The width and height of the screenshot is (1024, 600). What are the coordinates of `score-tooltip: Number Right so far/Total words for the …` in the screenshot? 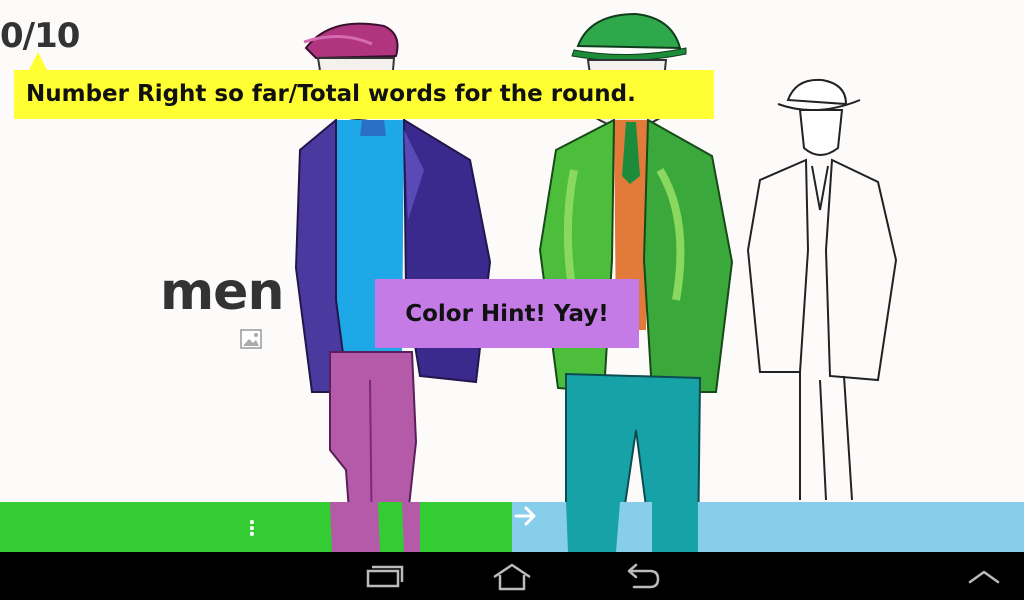 It's located at (364, 94).